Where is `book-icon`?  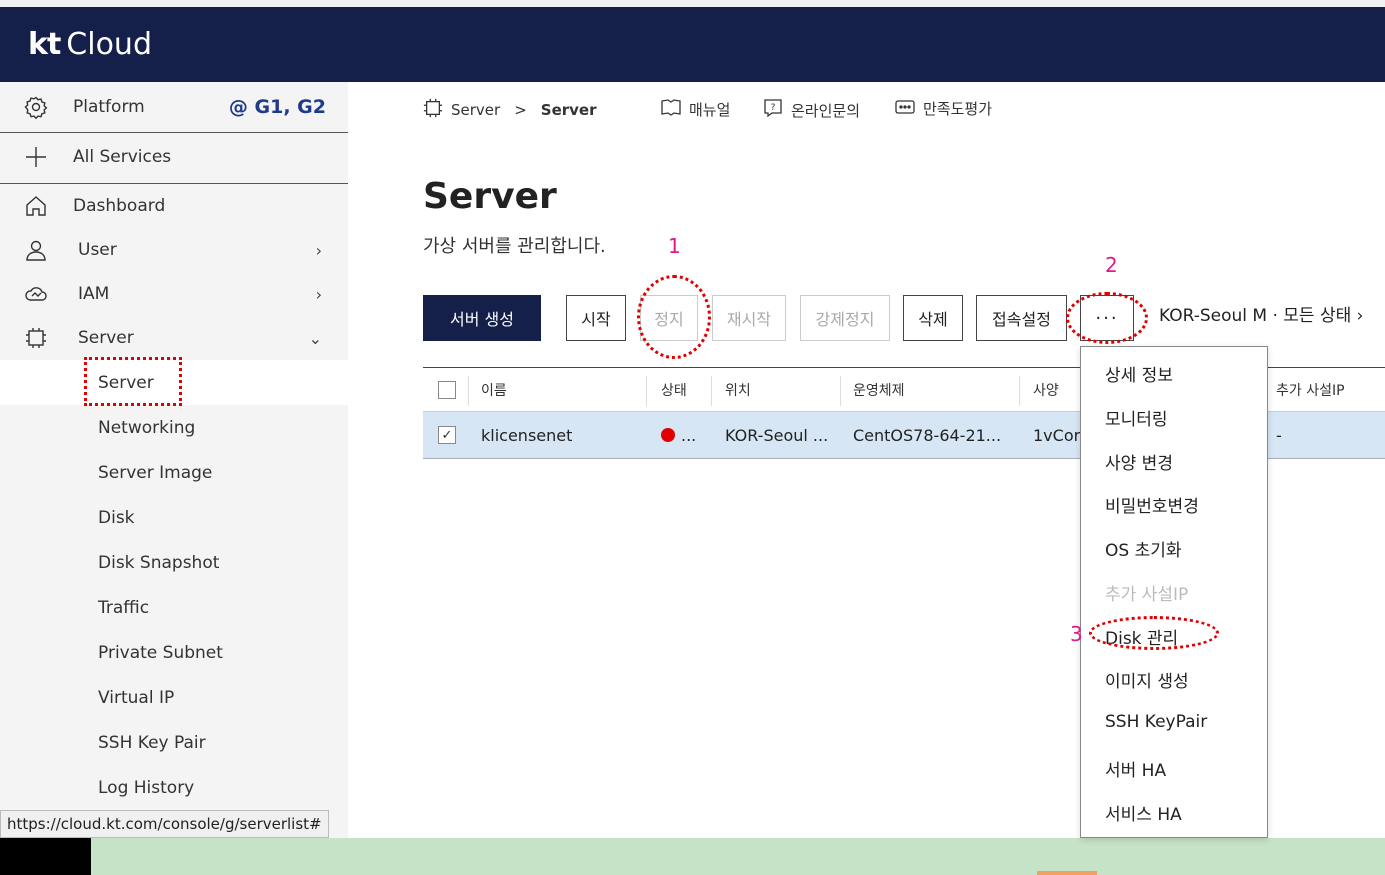
book-icon is located at coordinates (671, 109).